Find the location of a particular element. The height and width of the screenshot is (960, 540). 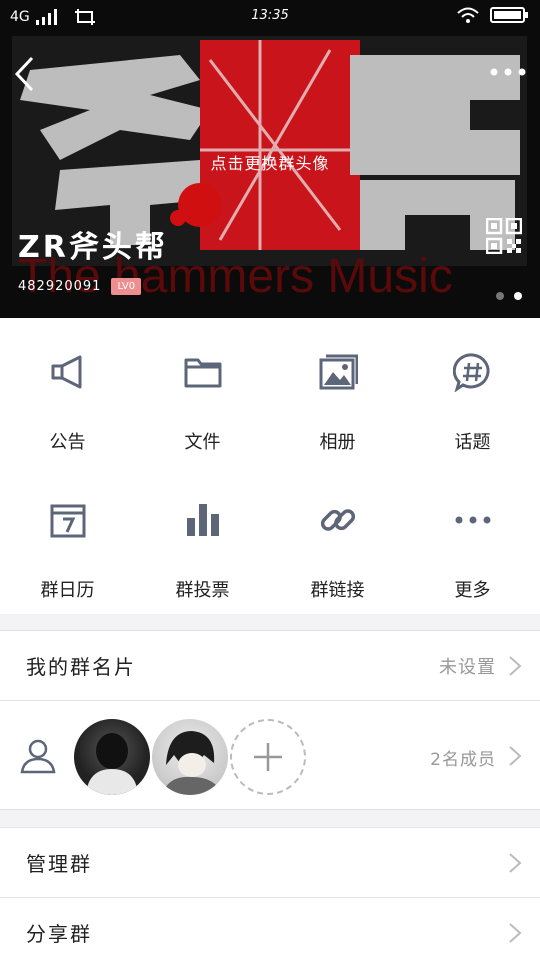

battery-icon is located at coordinates (509, 15).